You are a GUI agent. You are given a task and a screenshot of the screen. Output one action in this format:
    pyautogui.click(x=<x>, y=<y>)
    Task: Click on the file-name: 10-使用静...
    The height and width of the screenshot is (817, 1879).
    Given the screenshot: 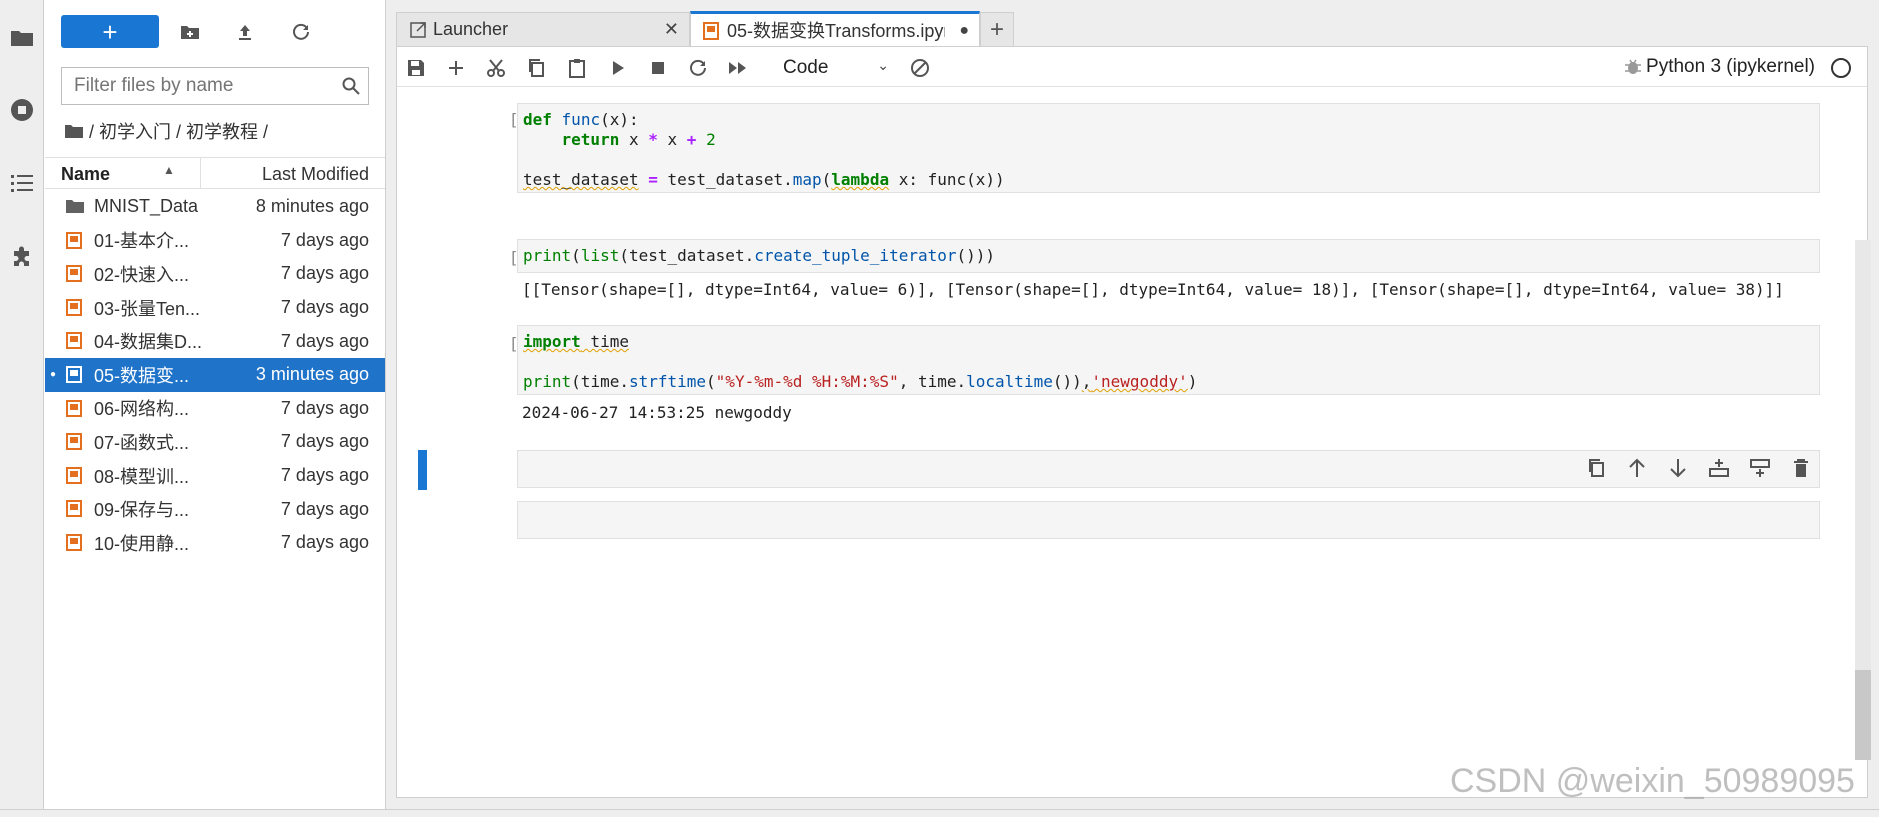 What is the action you would take?
    pyautogui.click(x=142, y=543)
    